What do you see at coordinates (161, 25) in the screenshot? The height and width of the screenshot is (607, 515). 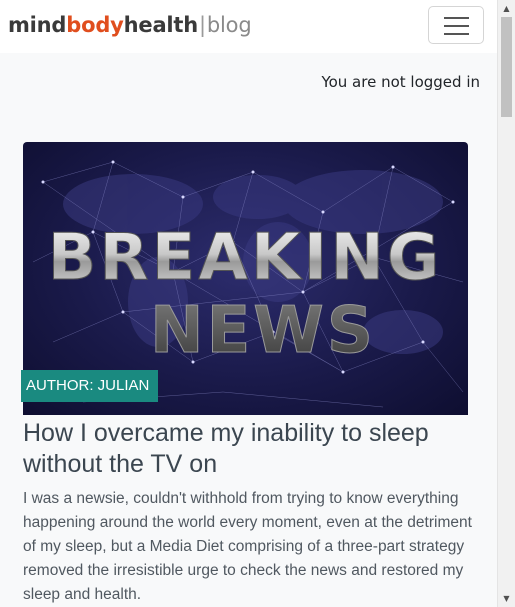 I see `brand-part-health: health` at bounding box center [161, 25].